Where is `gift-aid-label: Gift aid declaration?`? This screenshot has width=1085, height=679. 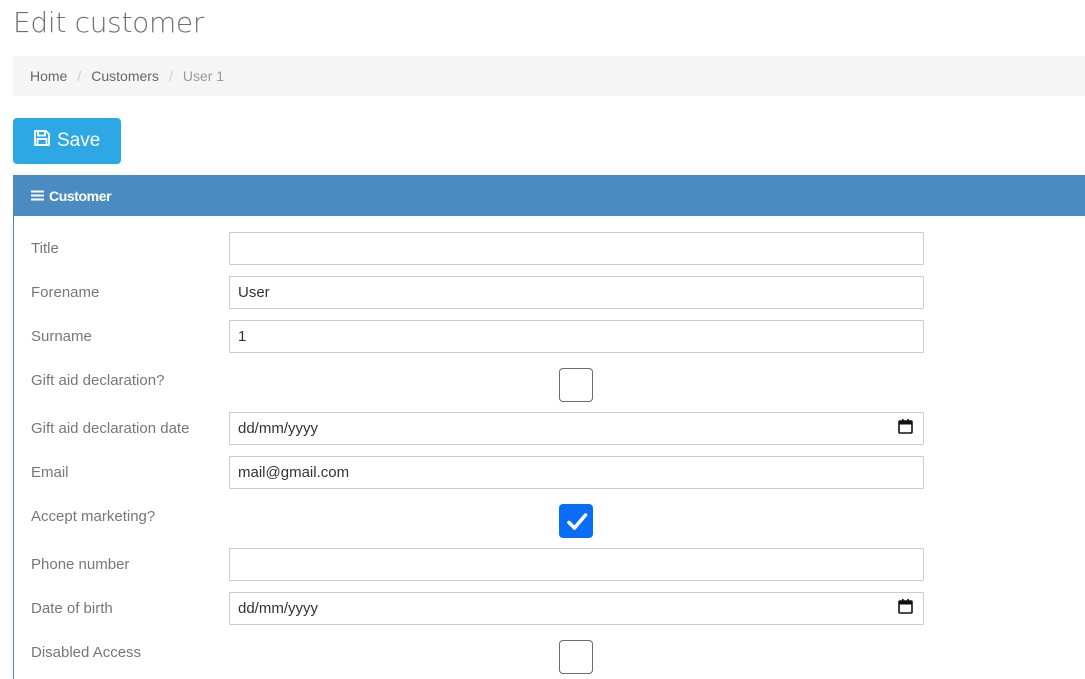 gift-aid-label: Gift aid declaration? is located at coordinates (98, 380).